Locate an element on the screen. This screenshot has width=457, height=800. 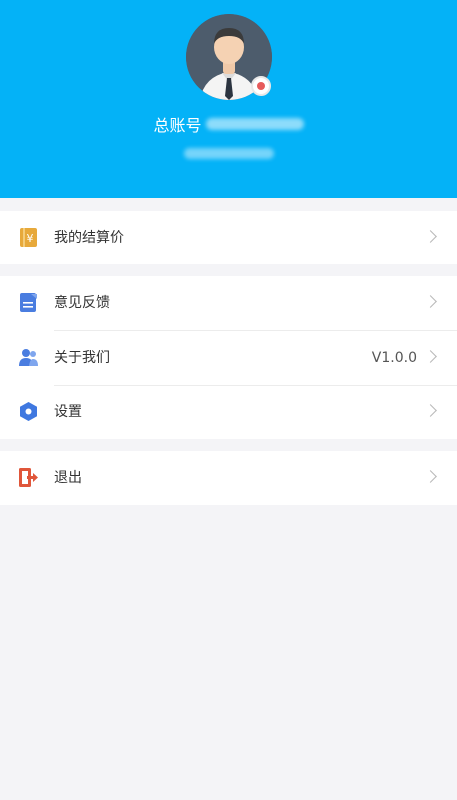
menu-group-settlement: ¥ 我的结算价 is located at coordinates (228, 237).